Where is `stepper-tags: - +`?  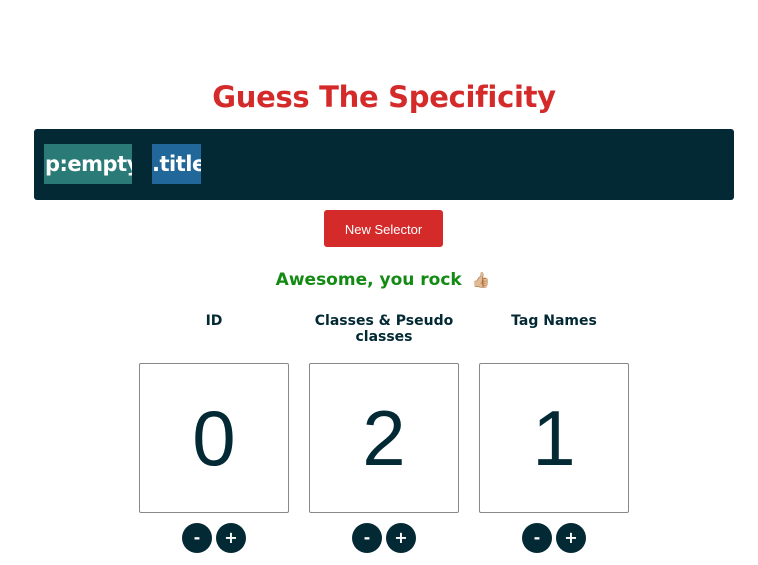 stepper-tags: - + is located at coordinates (554, 538).